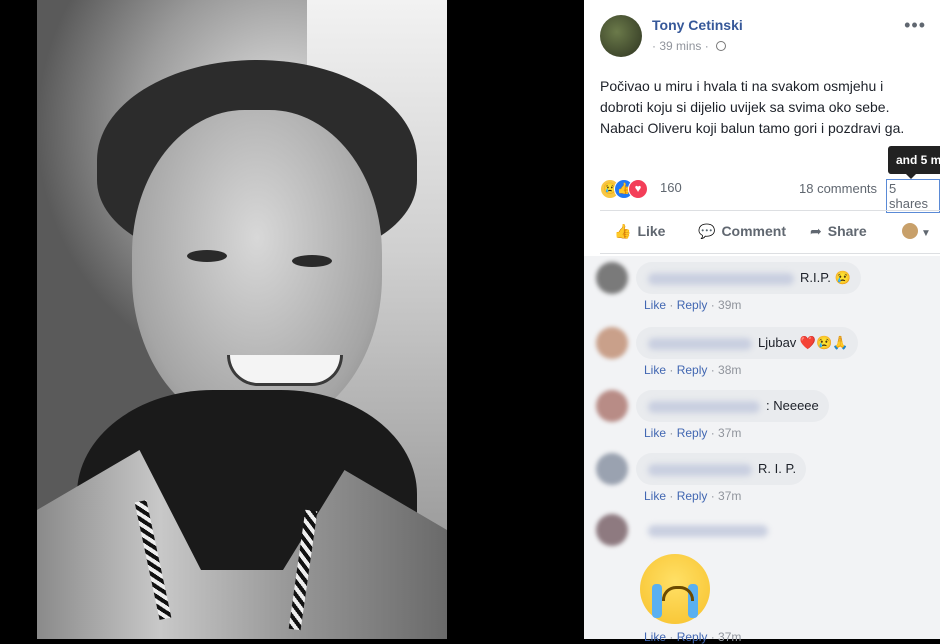 The image size is (940, 644). I want to click on comment-meta: Like · Reply · 38m, so click(693, 370).